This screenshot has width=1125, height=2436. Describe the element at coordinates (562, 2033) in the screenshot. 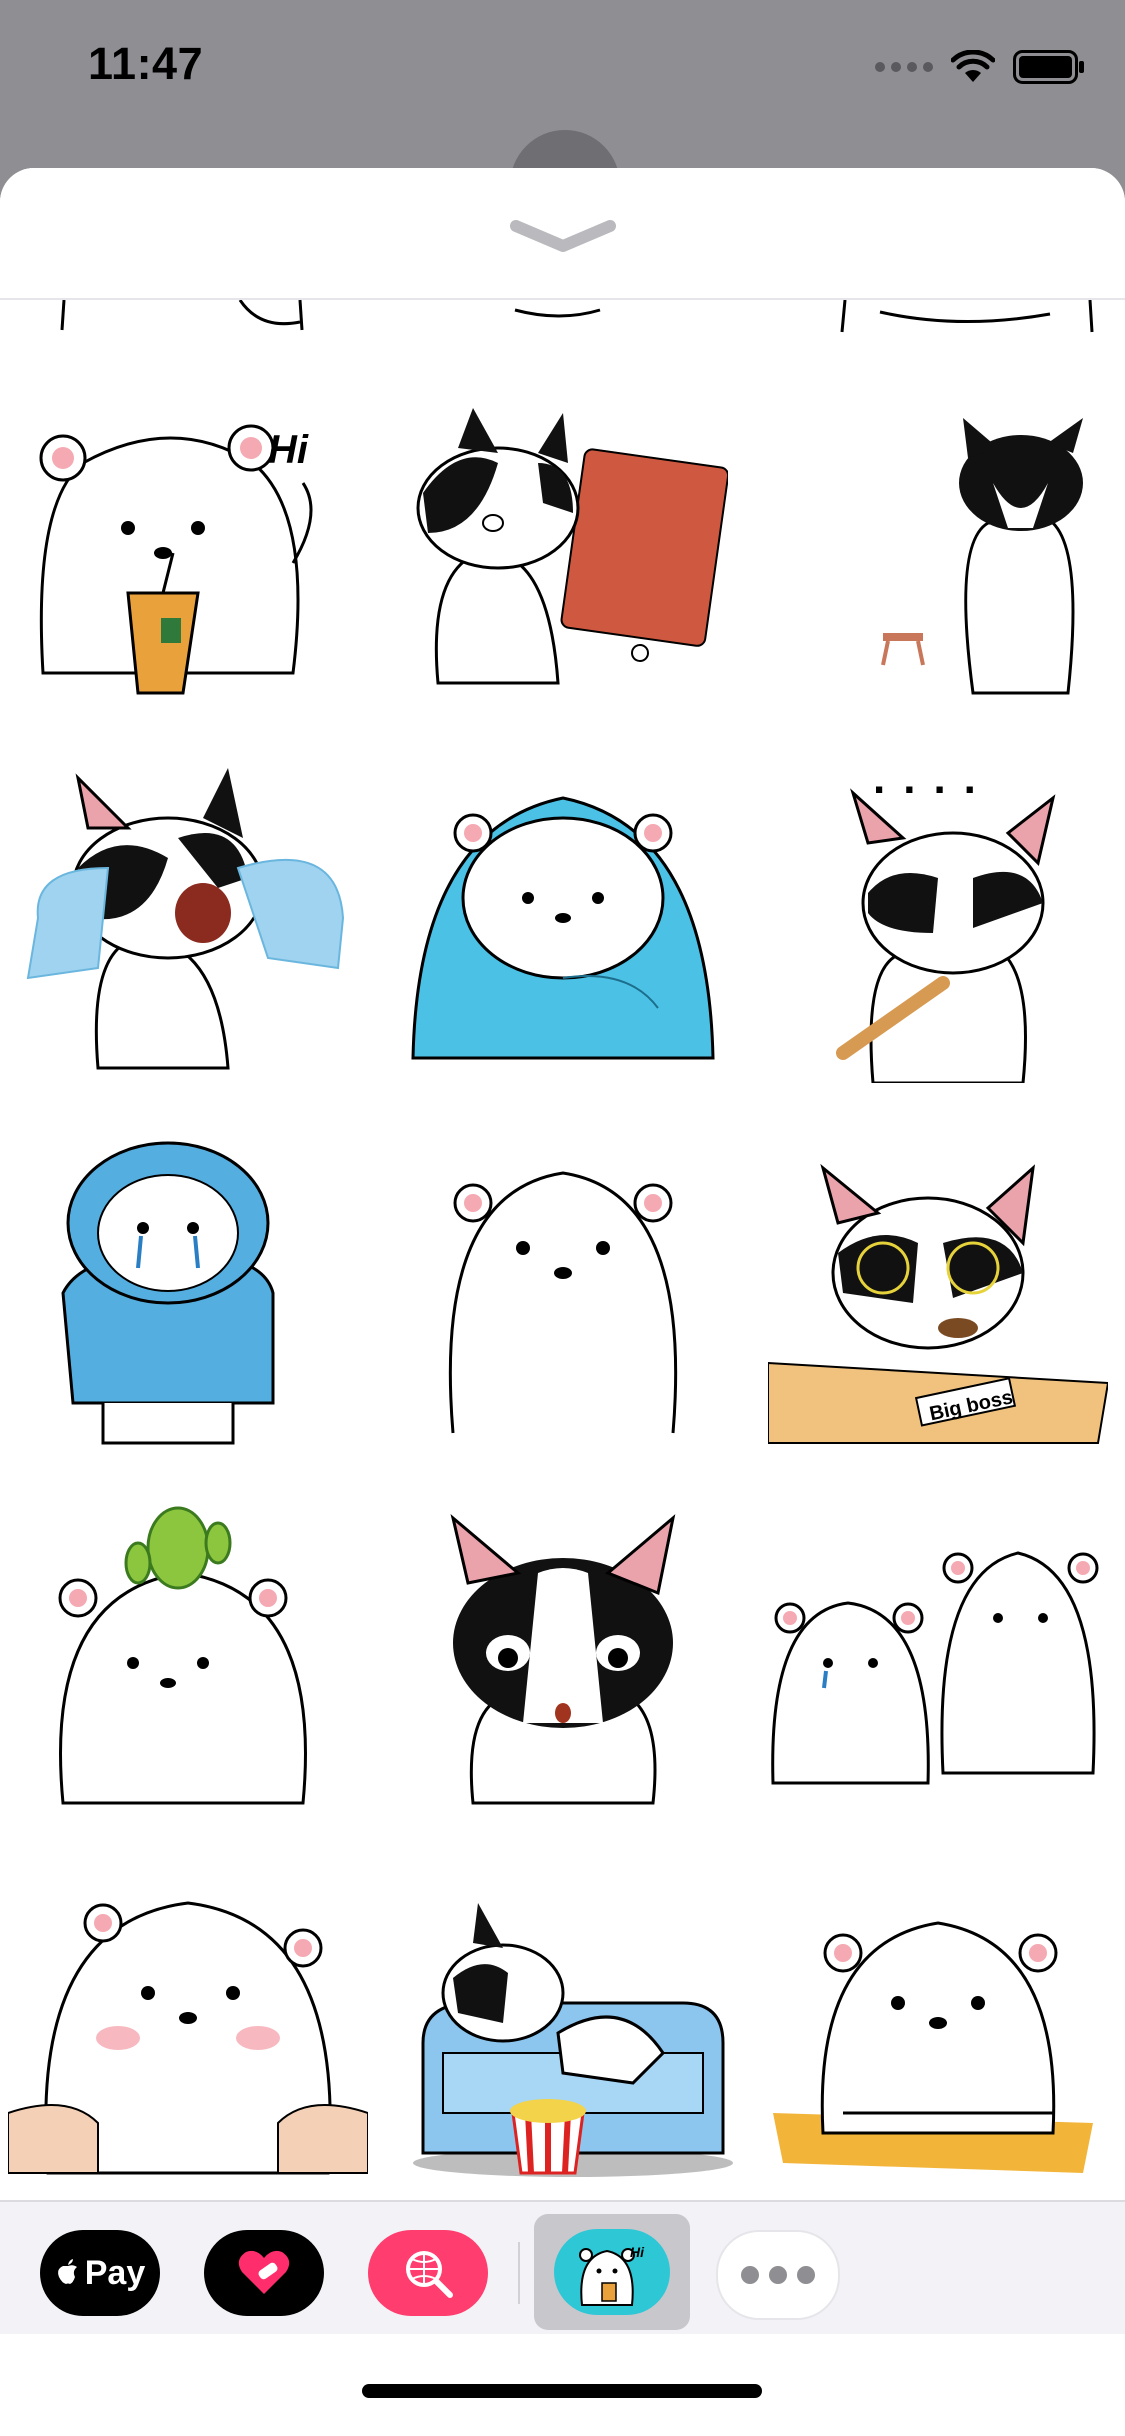

I see `dog-sofa-popcorn-sticker` at that location.